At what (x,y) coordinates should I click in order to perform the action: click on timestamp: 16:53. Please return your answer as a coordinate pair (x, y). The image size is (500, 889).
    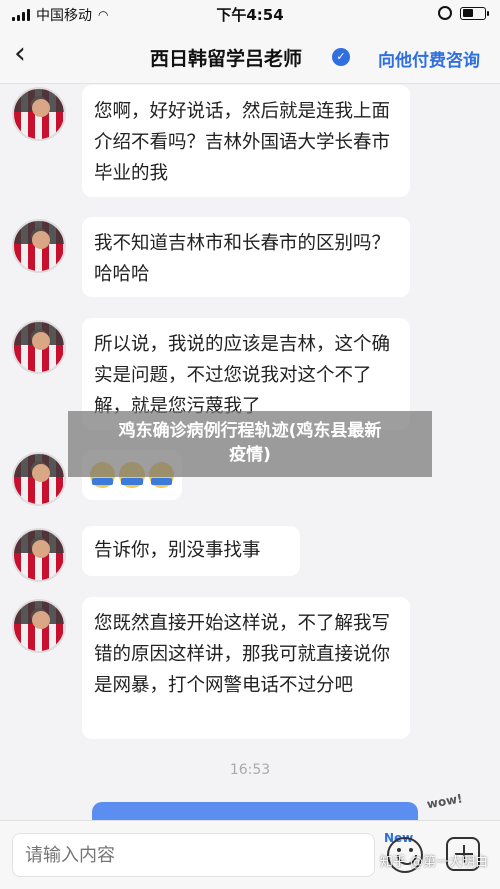
    Looking at the image, I should click on (250, 770).